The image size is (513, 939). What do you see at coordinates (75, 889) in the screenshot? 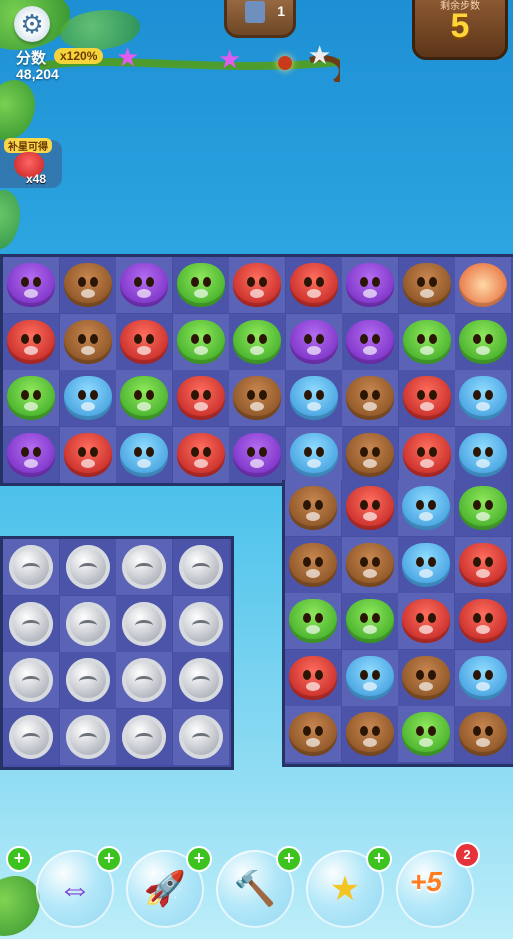
I see `fish-icon: ⇔` at bounding box center [75, 889].